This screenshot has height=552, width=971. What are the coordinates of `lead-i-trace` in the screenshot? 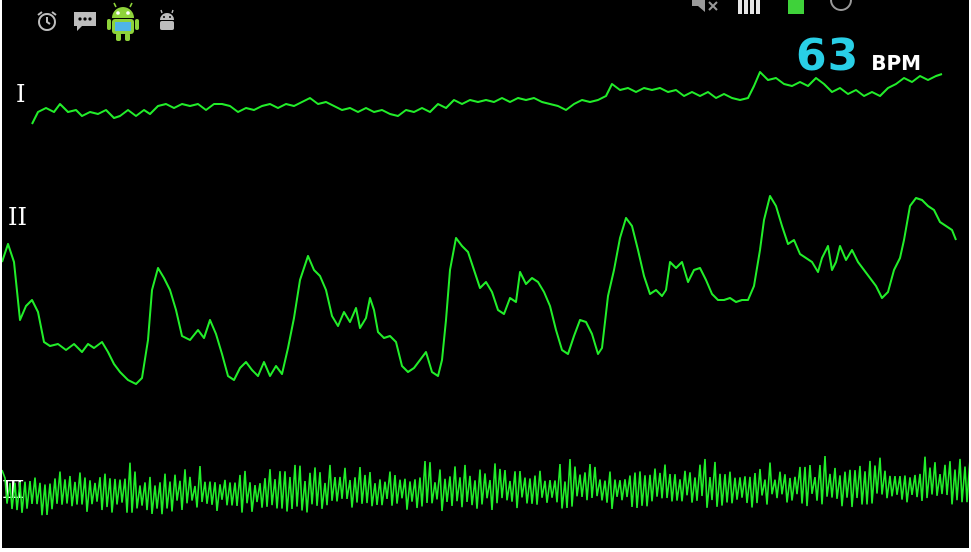 It's located at (487, 98).